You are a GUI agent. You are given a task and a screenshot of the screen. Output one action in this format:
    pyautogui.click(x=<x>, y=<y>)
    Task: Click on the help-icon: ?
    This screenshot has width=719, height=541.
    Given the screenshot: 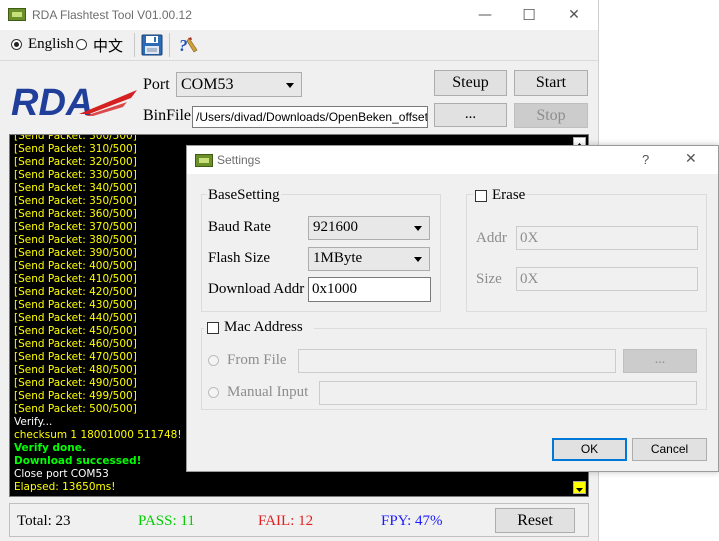 What is the action you would take?
    pyautogui.click(x=188, y=45)
    